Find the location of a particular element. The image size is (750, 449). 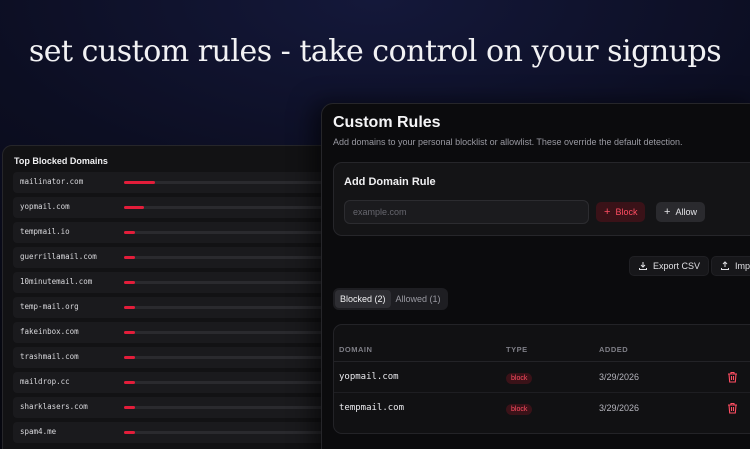

blocked-domain-row: yopmail.com is located at coordinates (176, 207).